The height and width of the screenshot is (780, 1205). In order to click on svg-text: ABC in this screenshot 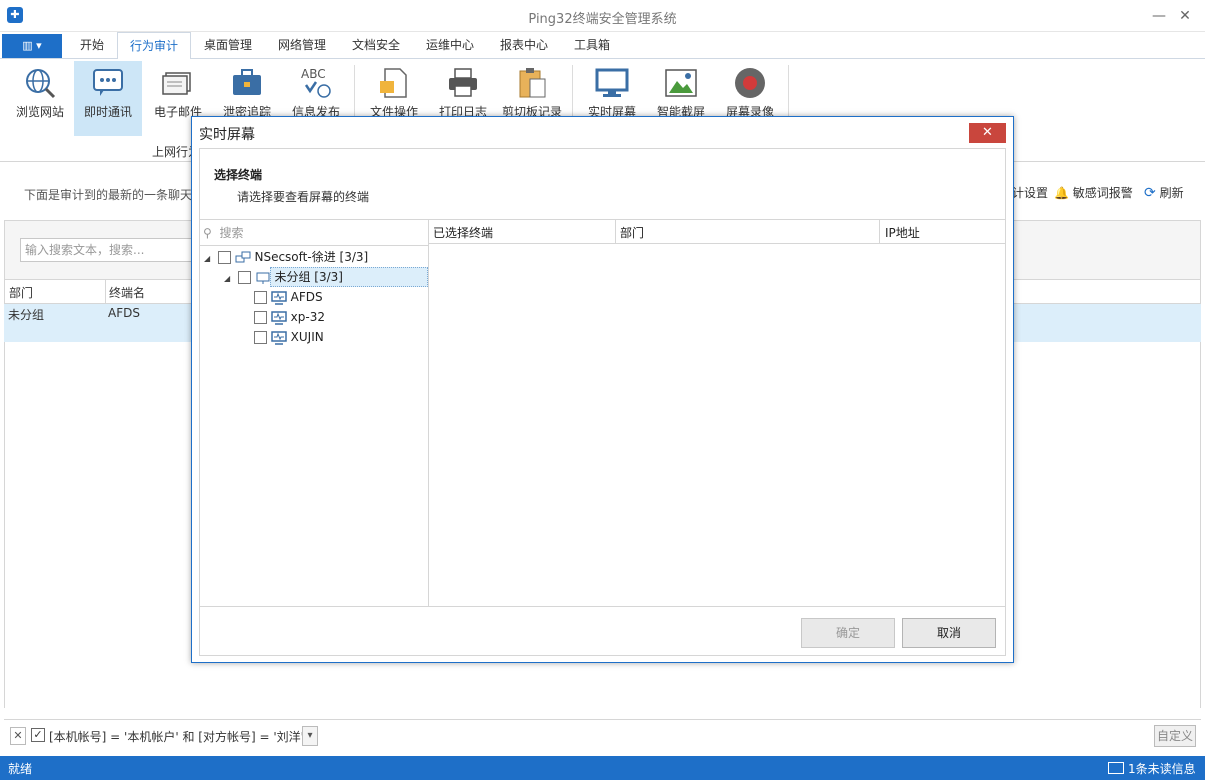, I will do `click(313, 74)`.